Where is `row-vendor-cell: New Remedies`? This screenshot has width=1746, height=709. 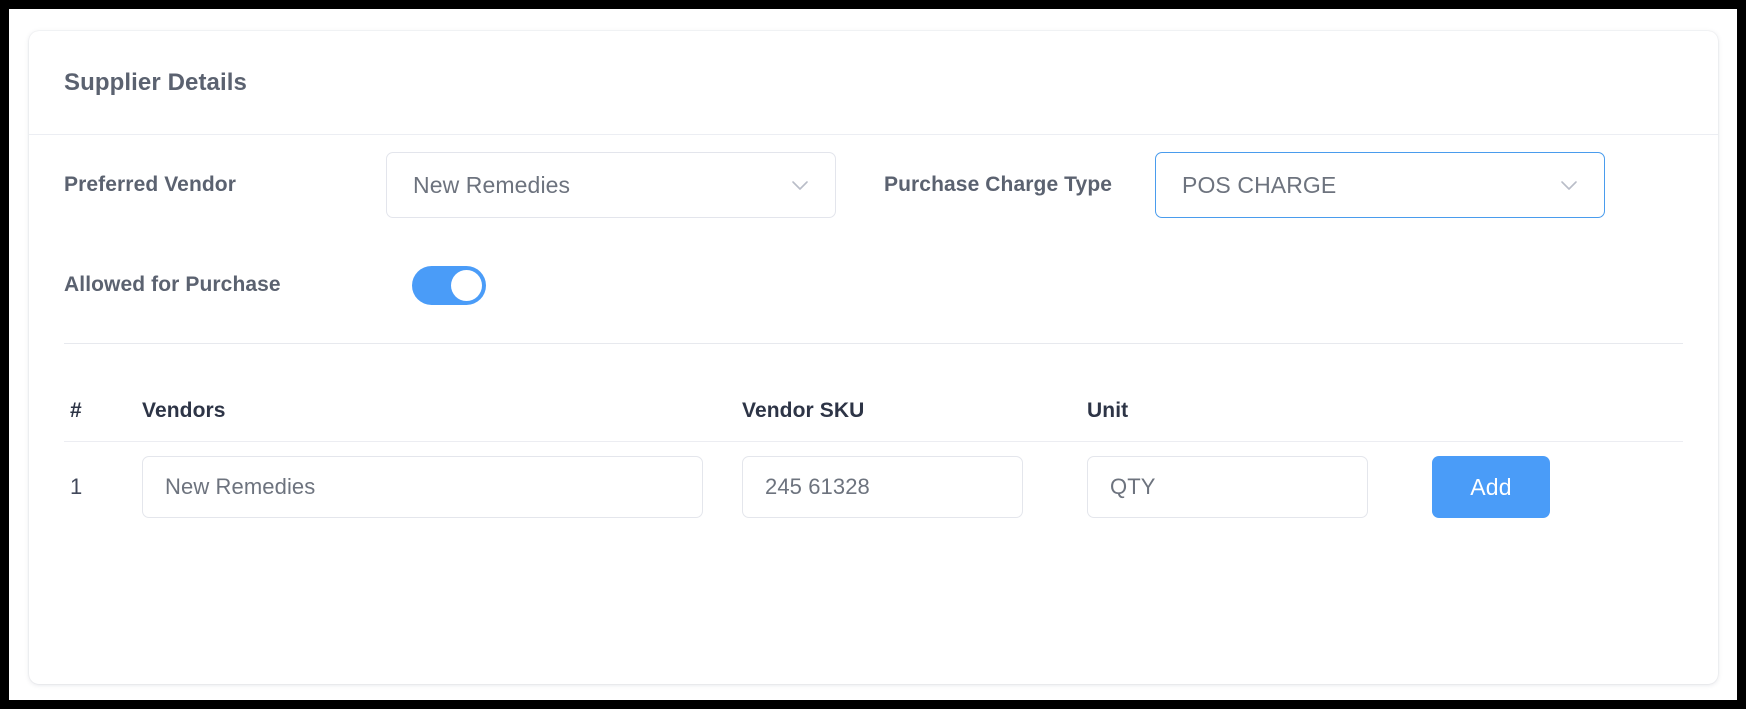
row-vendor-cell: New Remedies is located at coordinates (442, 487).